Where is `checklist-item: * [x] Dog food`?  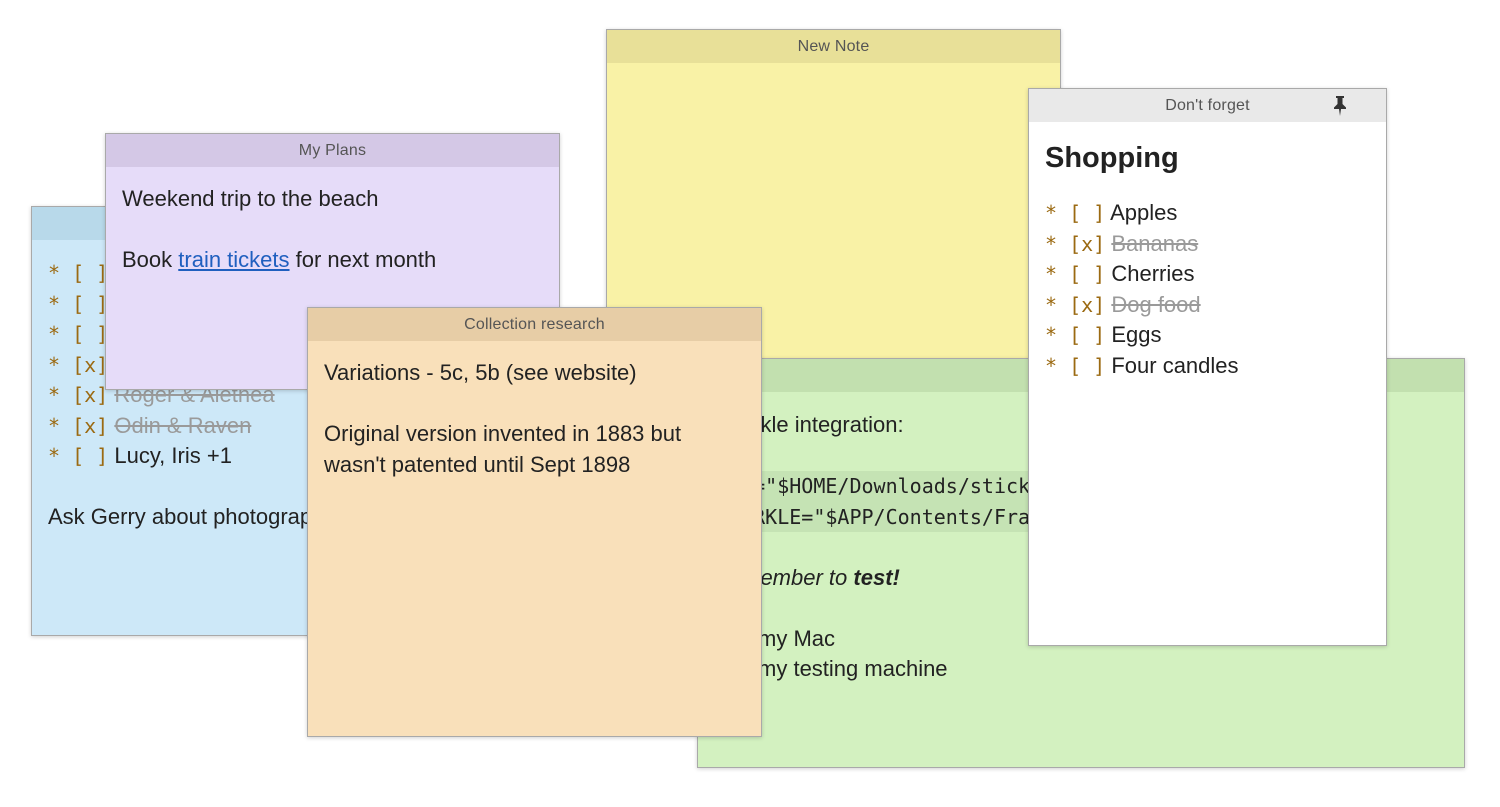 checklist-item: * [x] Dog food is located at coordinates (1207, 305).